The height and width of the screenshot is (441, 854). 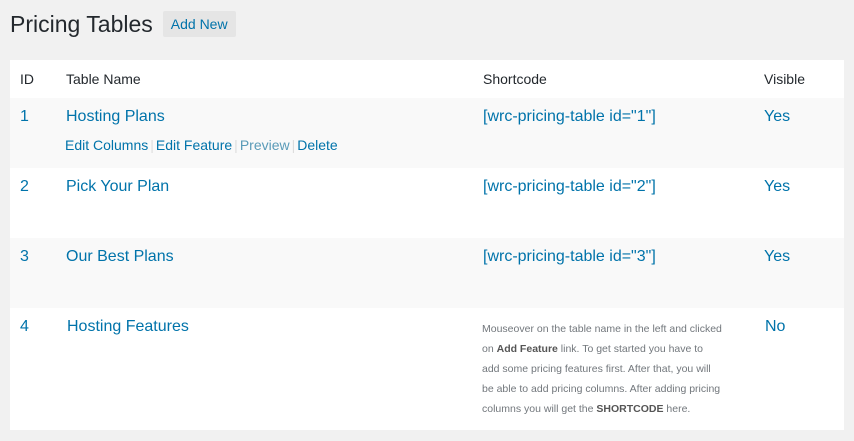 What do you see at coordinates (265, 145) in the screenshot?
I see `preview-link: Preview` at bounding box center [265, 145].